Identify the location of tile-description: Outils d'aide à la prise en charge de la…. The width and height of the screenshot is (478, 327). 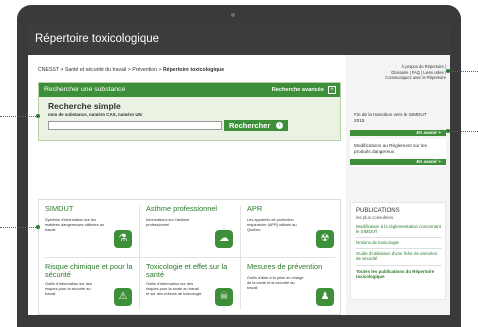
(275, 282).